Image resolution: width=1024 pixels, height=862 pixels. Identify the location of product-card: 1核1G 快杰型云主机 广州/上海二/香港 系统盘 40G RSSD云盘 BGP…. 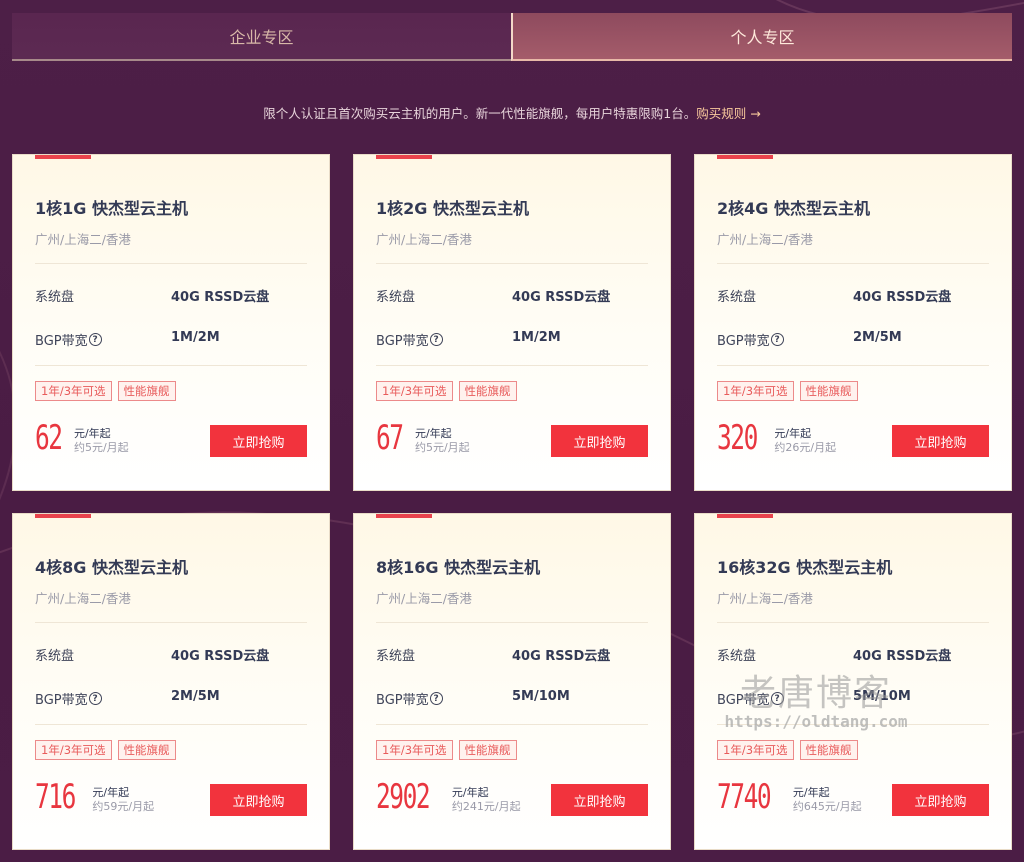
(171, 322).